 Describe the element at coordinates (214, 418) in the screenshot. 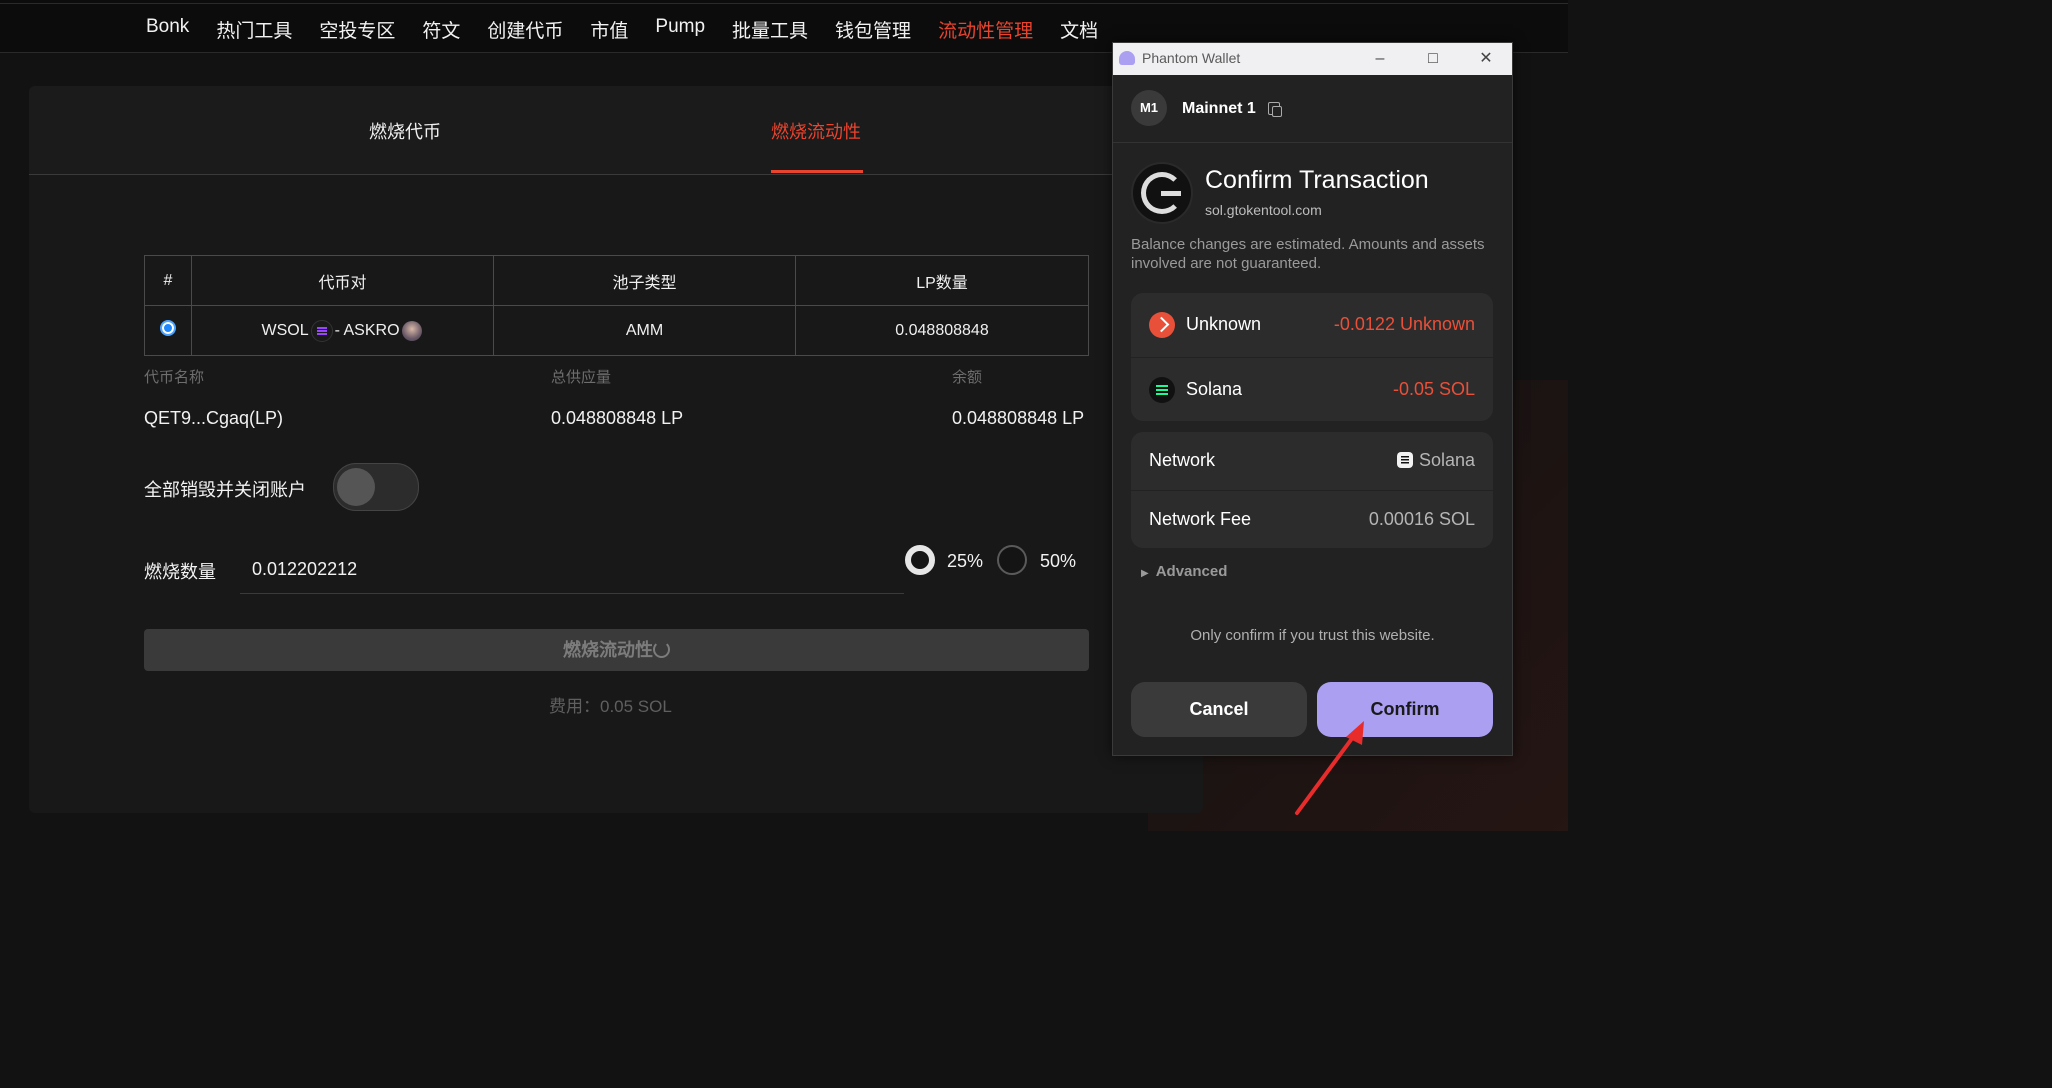

I see `token-name-value: QET9...Cgaq(LP)` at that location.